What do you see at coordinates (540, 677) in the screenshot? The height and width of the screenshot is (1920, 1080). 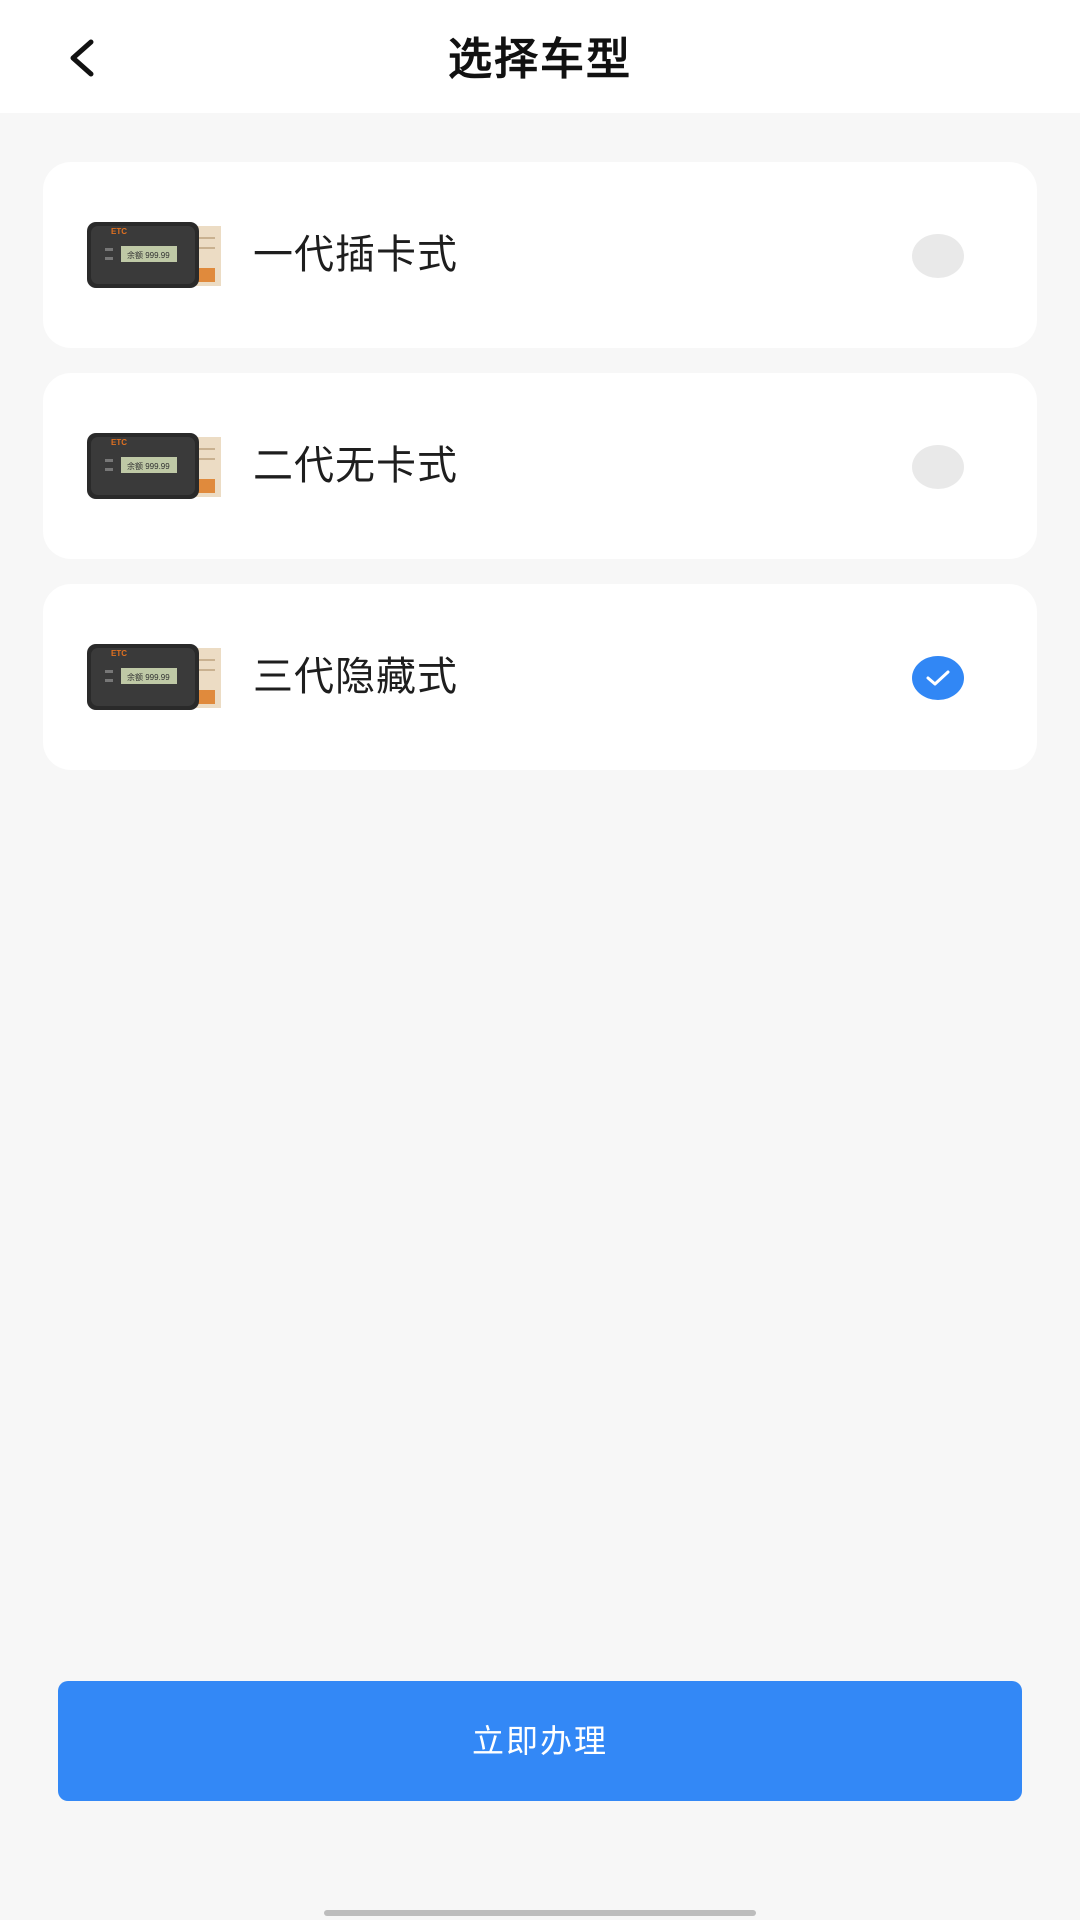 I see `option-card-gen3: ETC 余额 999.99 三代隐藏式` at bounding box center [540, 677].